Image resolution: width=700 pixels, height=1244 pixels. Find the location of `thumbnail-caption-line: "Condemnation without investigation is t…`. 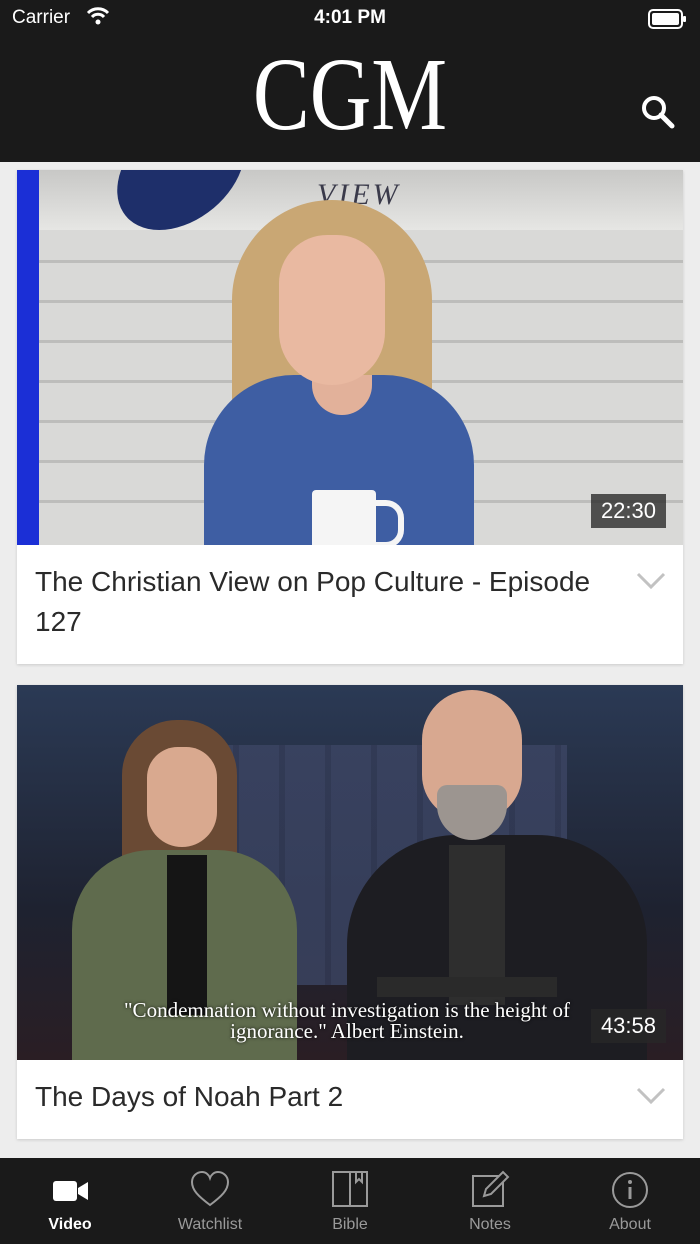

thumbnail-caption-line: "Condemnation without investigation is t… is located at coordinates (347, 1010).